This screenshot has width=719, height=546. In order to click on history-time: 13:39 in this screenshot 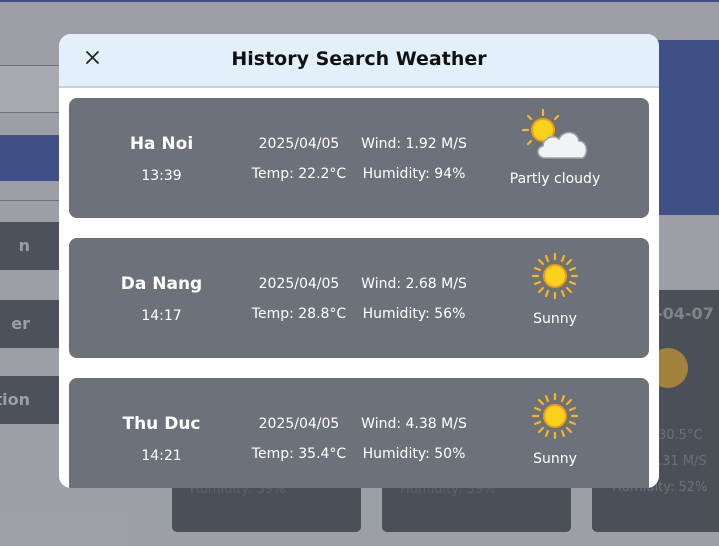, I will do `click(161, 176)`.